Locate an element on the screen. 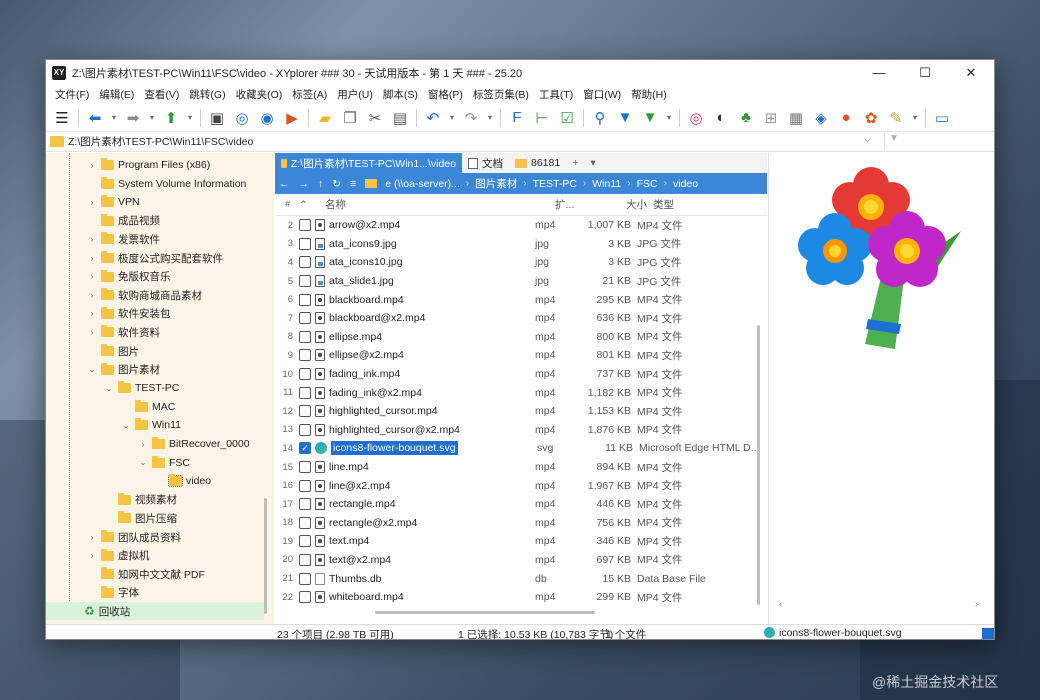  table-row: 2 arrow@x2.mp4 mp4 1,007 KB MP4 文件 is located at coordinates (521, 225).